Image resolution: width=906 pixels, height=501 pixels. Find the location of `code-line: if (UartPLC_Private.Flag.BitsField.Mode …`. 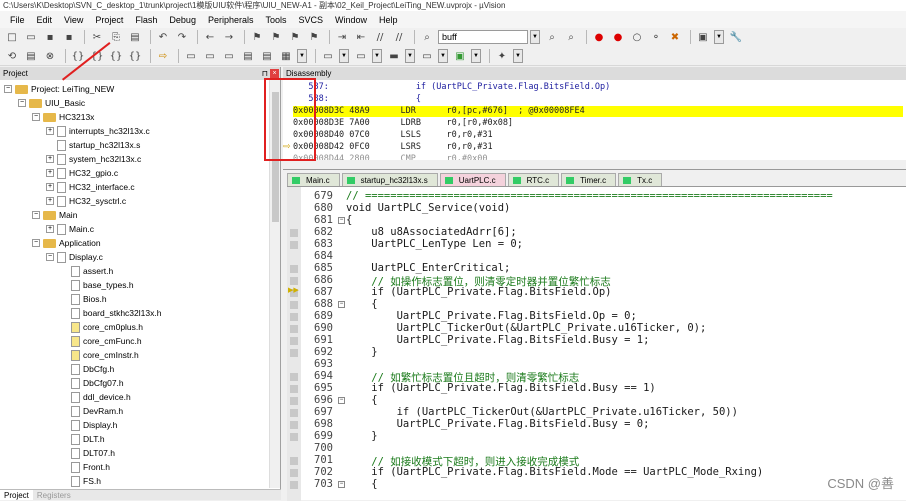

code-line: if (UartPLC_Private.Flag.BitsField.Mode … is located at coordinates (554, 472).